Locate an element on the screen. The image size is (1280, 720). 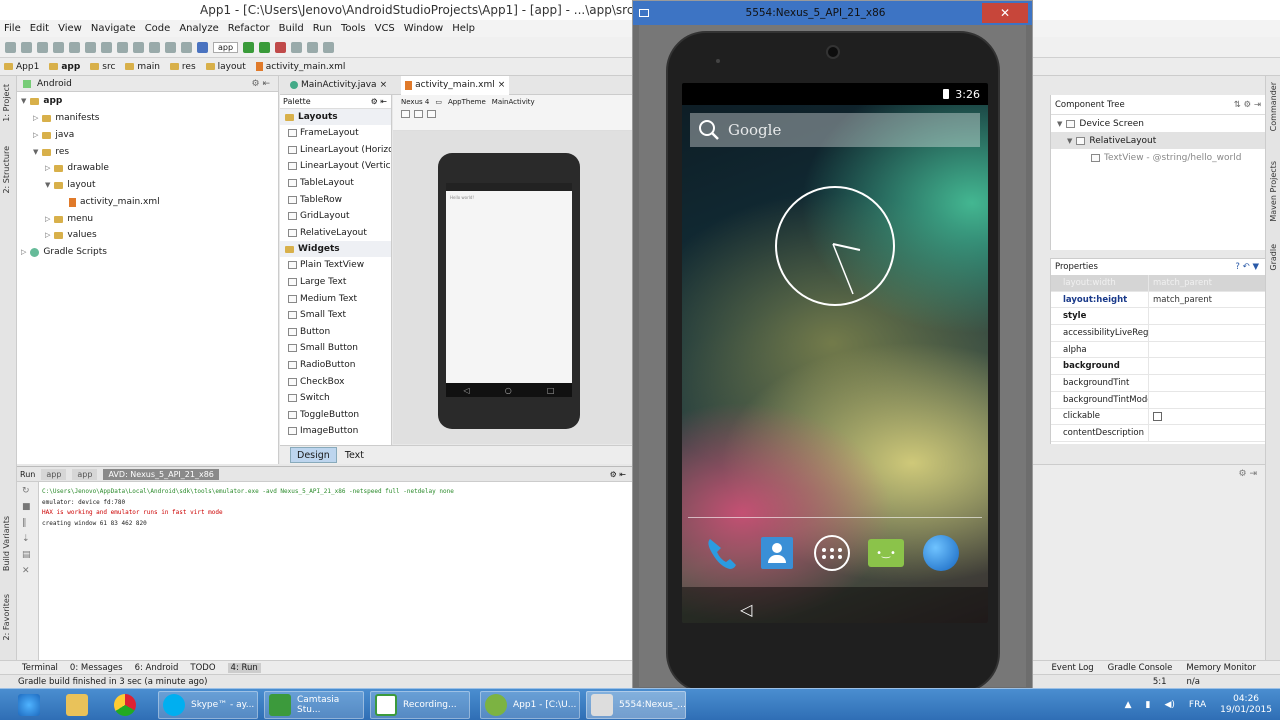
build-variants-tool-tab: Build Variants is located at coordinates (6, 543).